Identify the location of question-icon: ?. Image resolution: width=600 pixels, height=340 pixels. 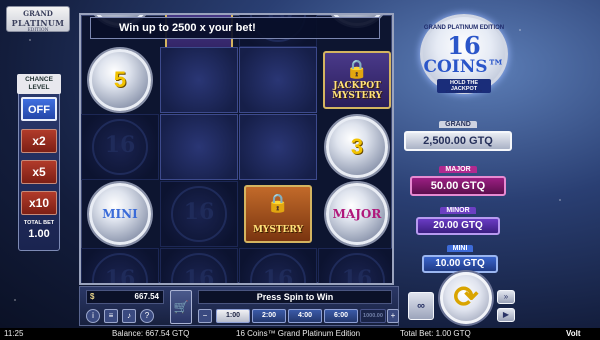
(147, 315).